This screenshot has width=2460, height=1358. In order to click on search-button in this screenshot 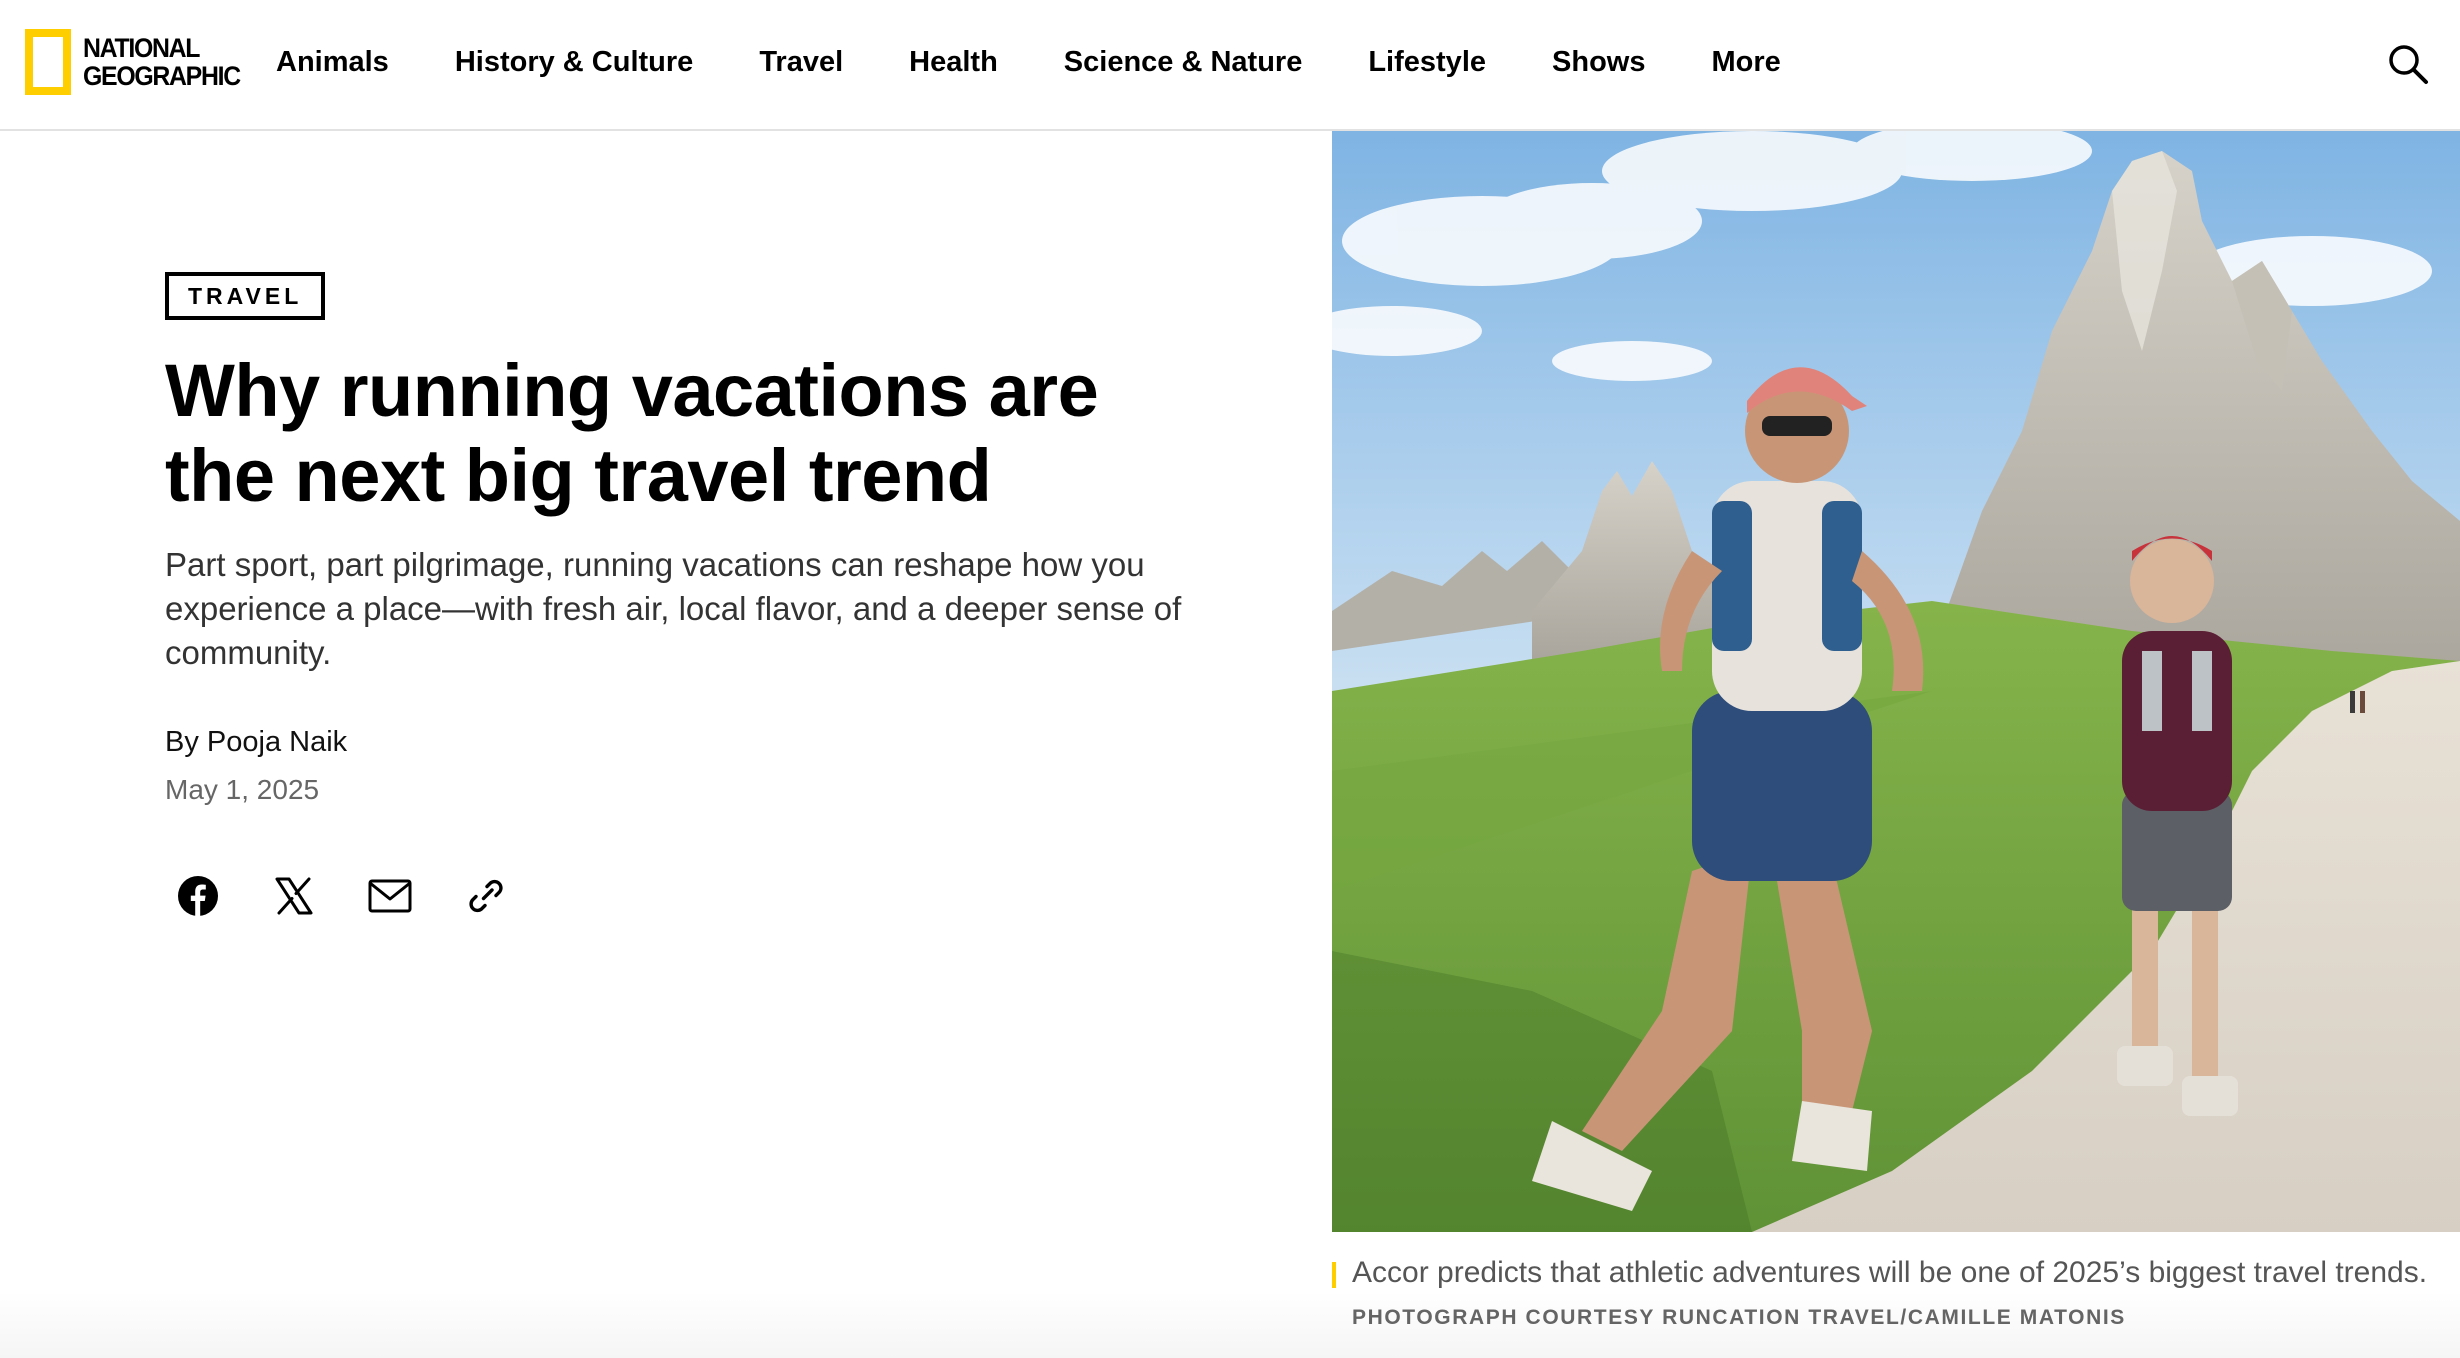, I will do `click(2408, 64)`.